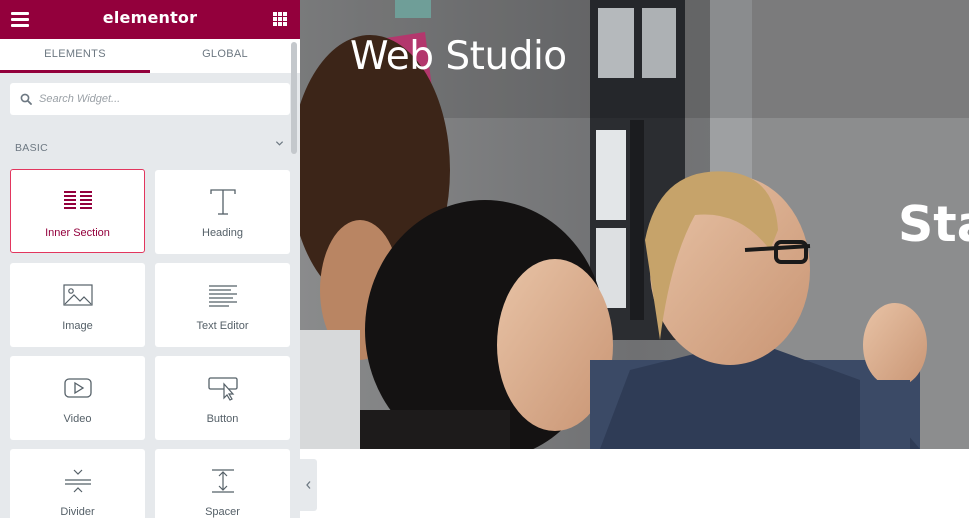  What do you see at coordinates (222, 481) in the screenshot?
I see `spacer-icon` at bounding box center [222, 481].